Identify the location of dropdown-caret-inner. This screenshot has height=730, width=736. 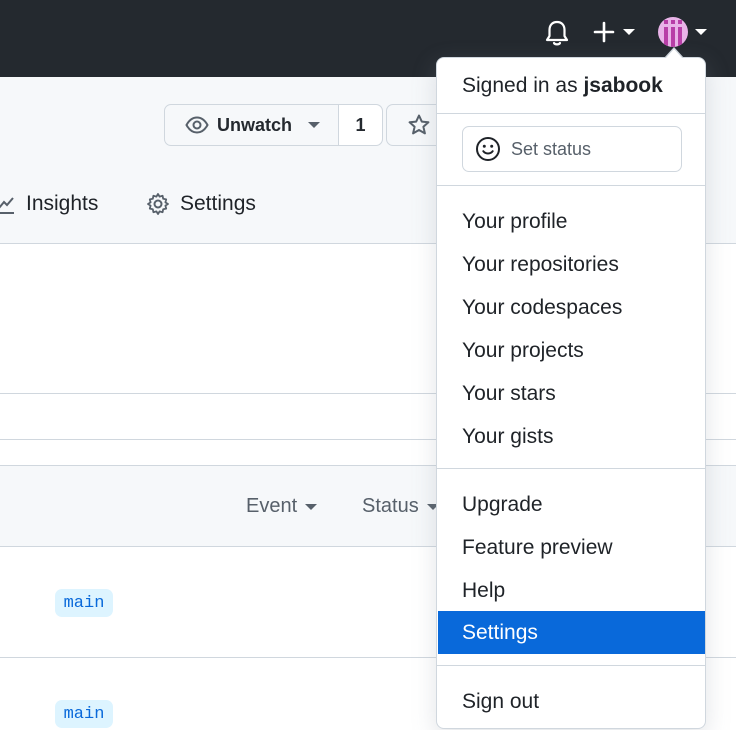
(674, 54).